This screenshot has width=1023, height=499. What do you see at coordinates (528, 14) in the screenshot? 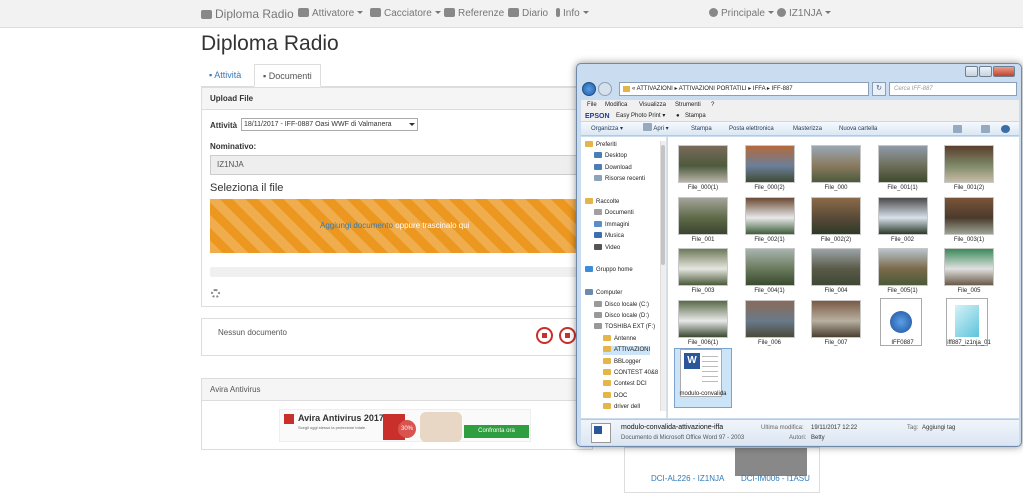
I see `nav-diario: Diario` at bounding box center [528, 14].